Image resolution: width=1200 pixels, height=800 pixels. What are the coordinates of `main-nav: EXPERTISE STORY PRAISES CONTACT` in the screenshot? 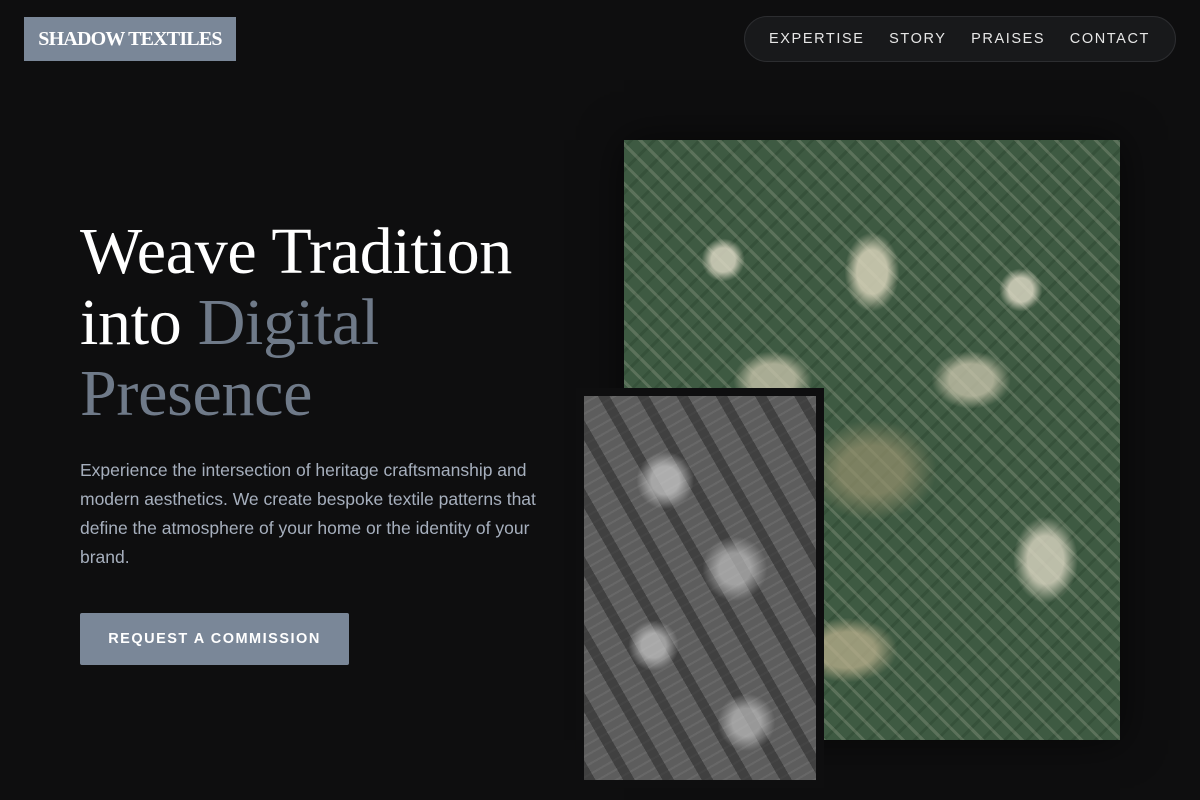 It's located at (960, 39).